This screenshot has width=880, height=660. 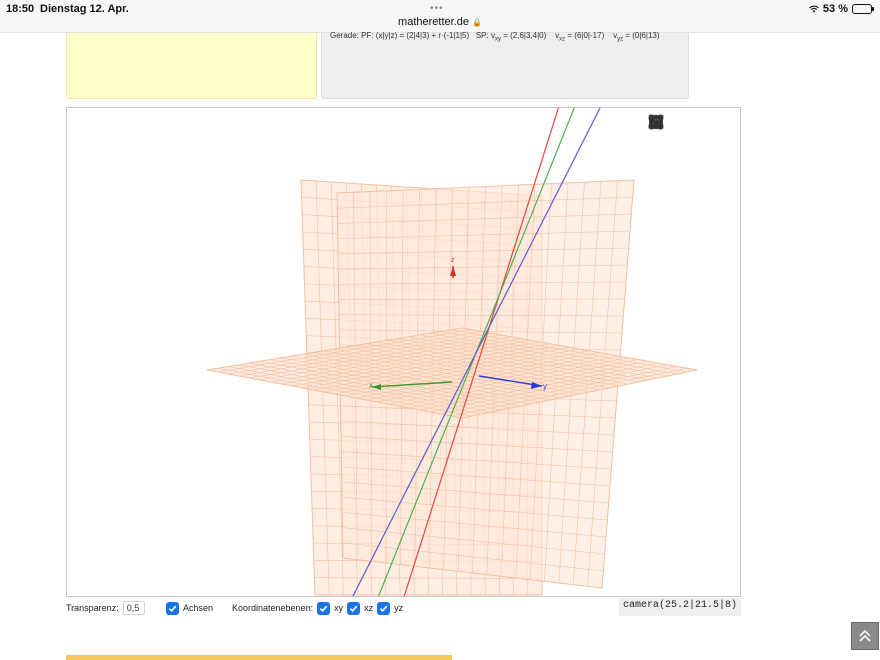 What do you see at coordinates (273, 608) in the screenshot?
I see `planes-label: Koordinatenebenen:` at bounding box center [273, 608].